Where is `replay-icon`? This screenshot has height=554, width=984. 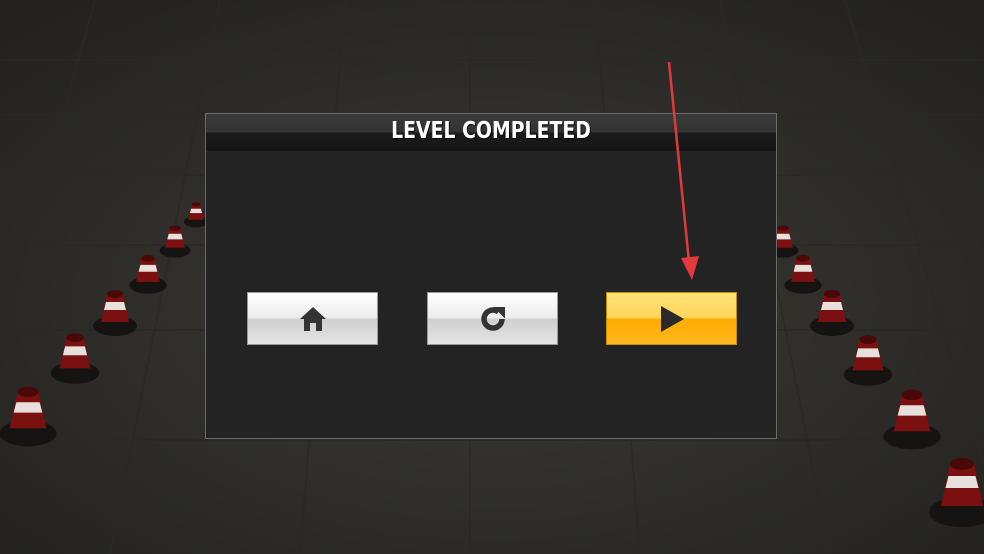
replay-icon is located at coordinates (492, 318).